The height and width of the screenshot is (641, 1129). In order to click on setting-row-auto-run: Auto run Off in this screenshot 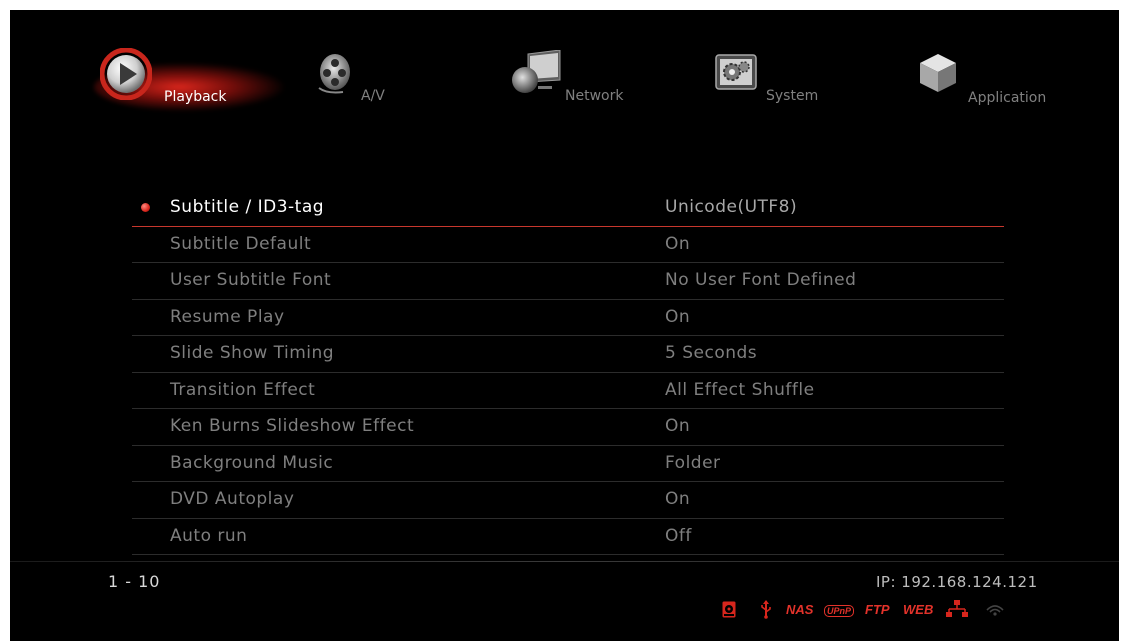, I will do `click(568, 537)`.